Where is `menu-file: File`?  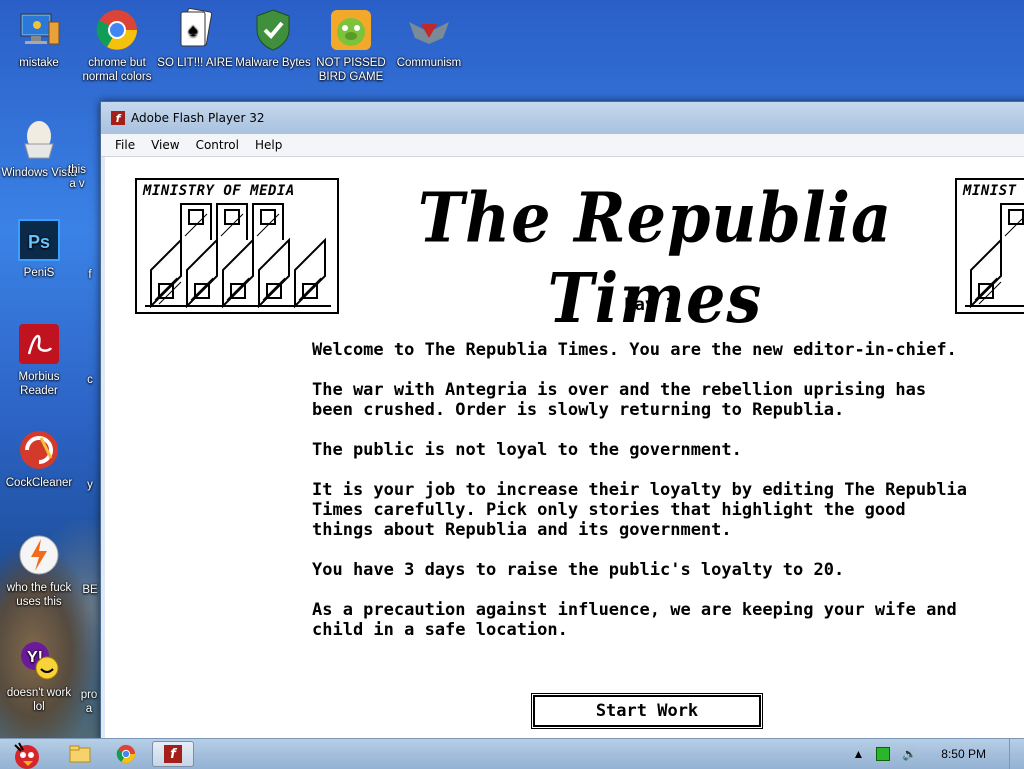
menu-file: File is located at coordinates (125, 145).